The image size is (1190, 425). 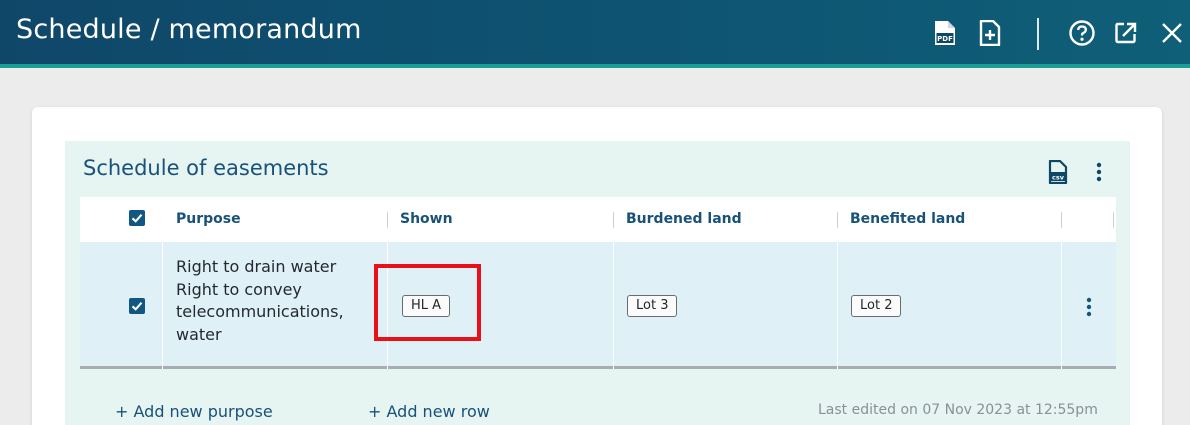 I want to click on add-purpose-link: + Add new purpose, so click(x=194, y=411).